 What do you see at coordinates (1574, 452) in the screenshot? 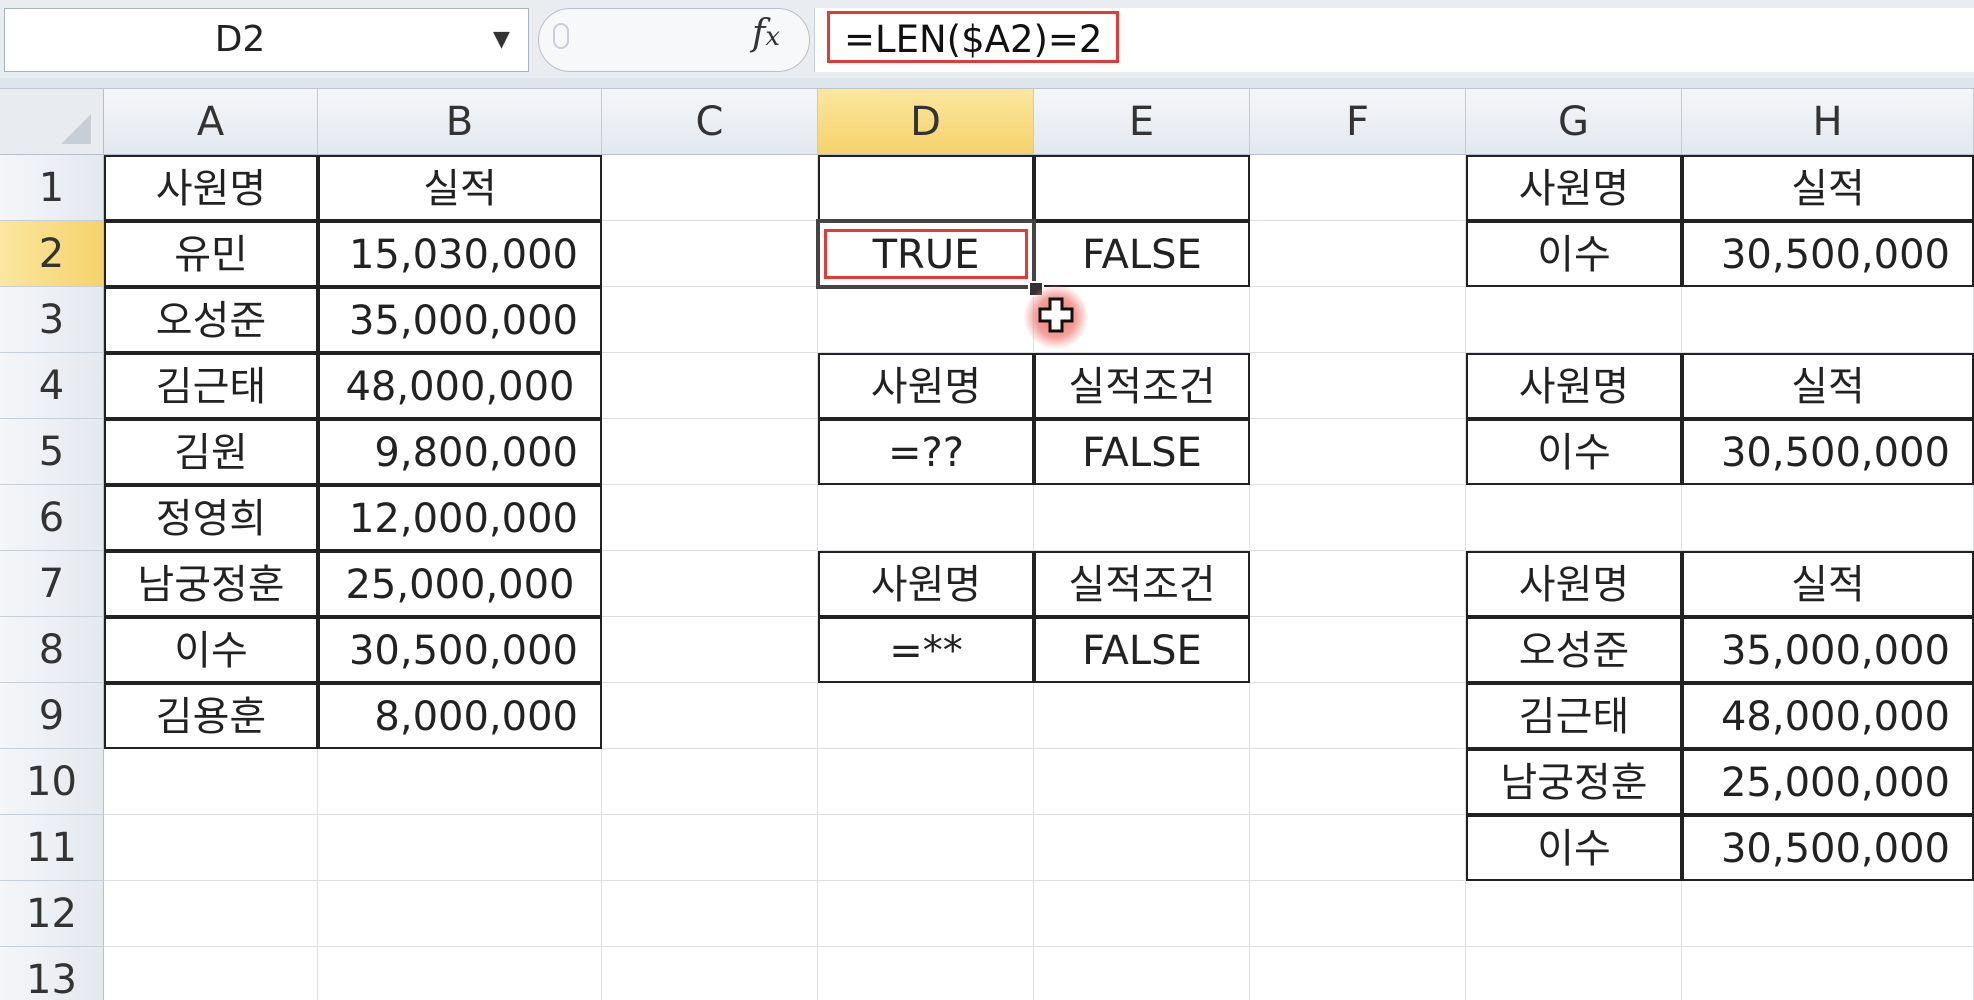
I see `cell-g5: 이수` at bounding box center [1574, 452].